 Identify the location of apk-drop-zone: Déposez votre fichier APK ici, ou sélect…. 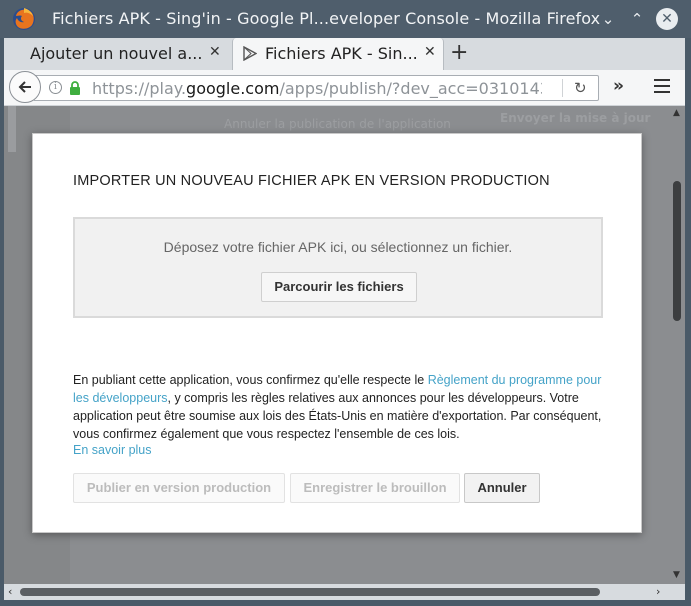
(338, 267).